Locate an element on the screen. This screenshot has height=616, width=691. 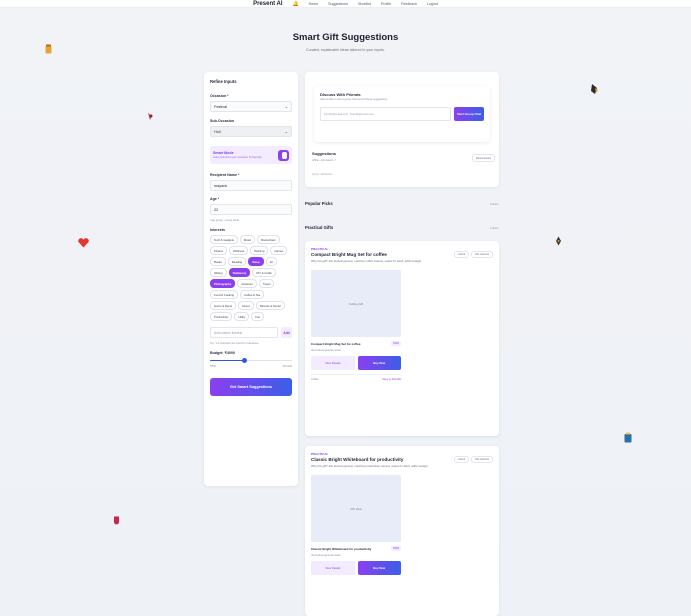
occasion-select: Festival ⌄ is located at coordinates (251, 106).